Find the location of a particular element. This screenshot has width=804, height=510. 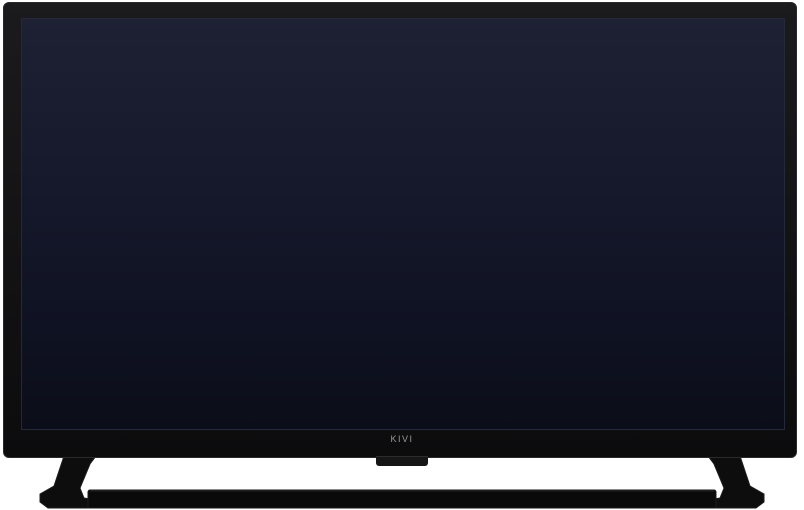

brand-logo: KIVI is located at coordinates (402, 439).